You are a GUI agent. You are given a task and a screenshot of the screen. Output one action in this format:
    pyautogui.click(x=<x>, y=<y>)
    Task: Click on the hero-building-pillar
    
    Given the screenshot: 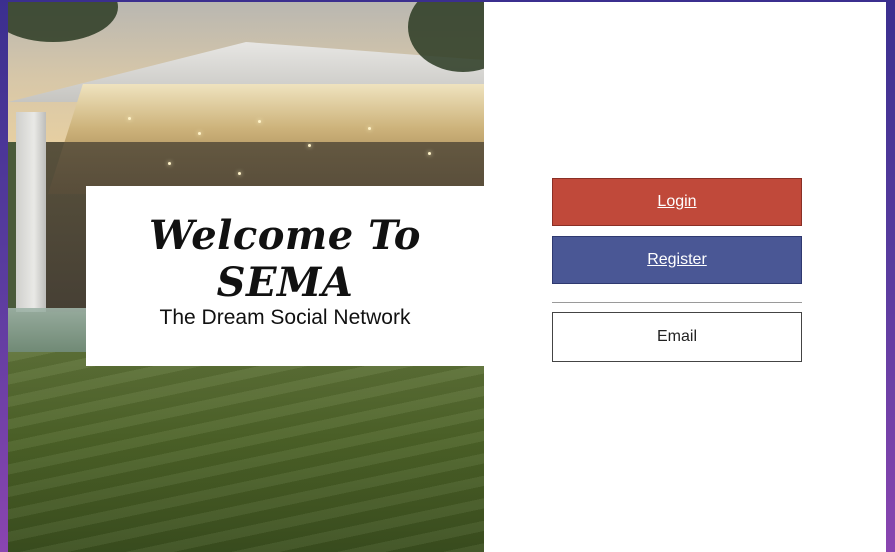 What is the action you would take?
    pyautogui.click(x=31, y=212)
    